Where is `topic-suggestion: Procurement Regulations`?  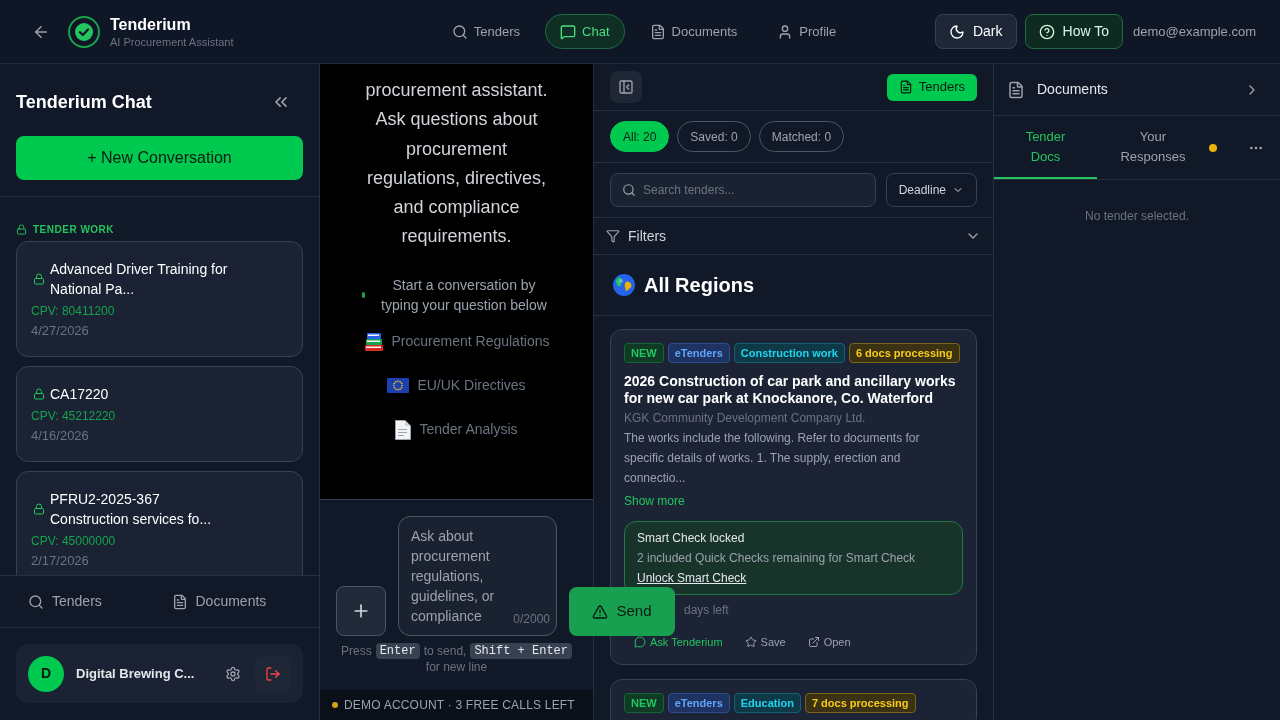 topic-suggestion: Procurement Regulations is located at coordinates (470, 342).